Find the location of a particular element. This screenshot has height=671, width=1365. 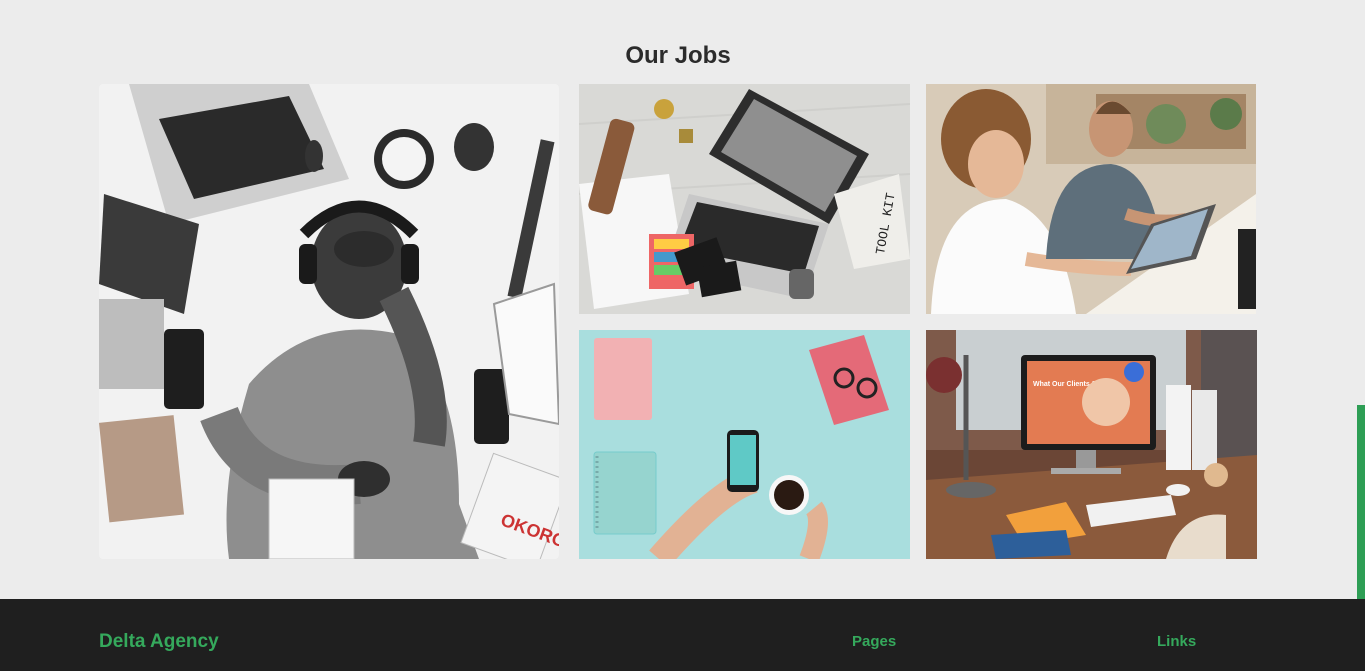

photo-cafe-workers-graphic is located at coordinates (1091, 199).